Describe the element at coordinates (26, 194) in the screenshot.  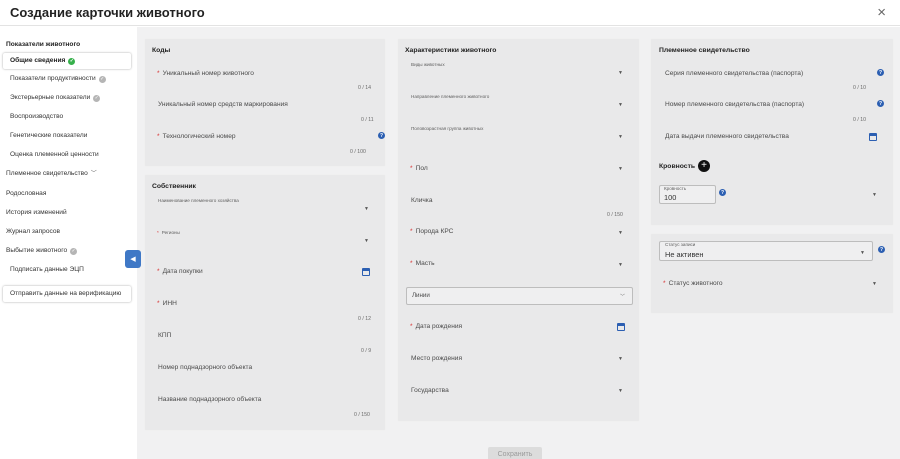
I see `sidebar-item-pedigree: Родословная` at that location.